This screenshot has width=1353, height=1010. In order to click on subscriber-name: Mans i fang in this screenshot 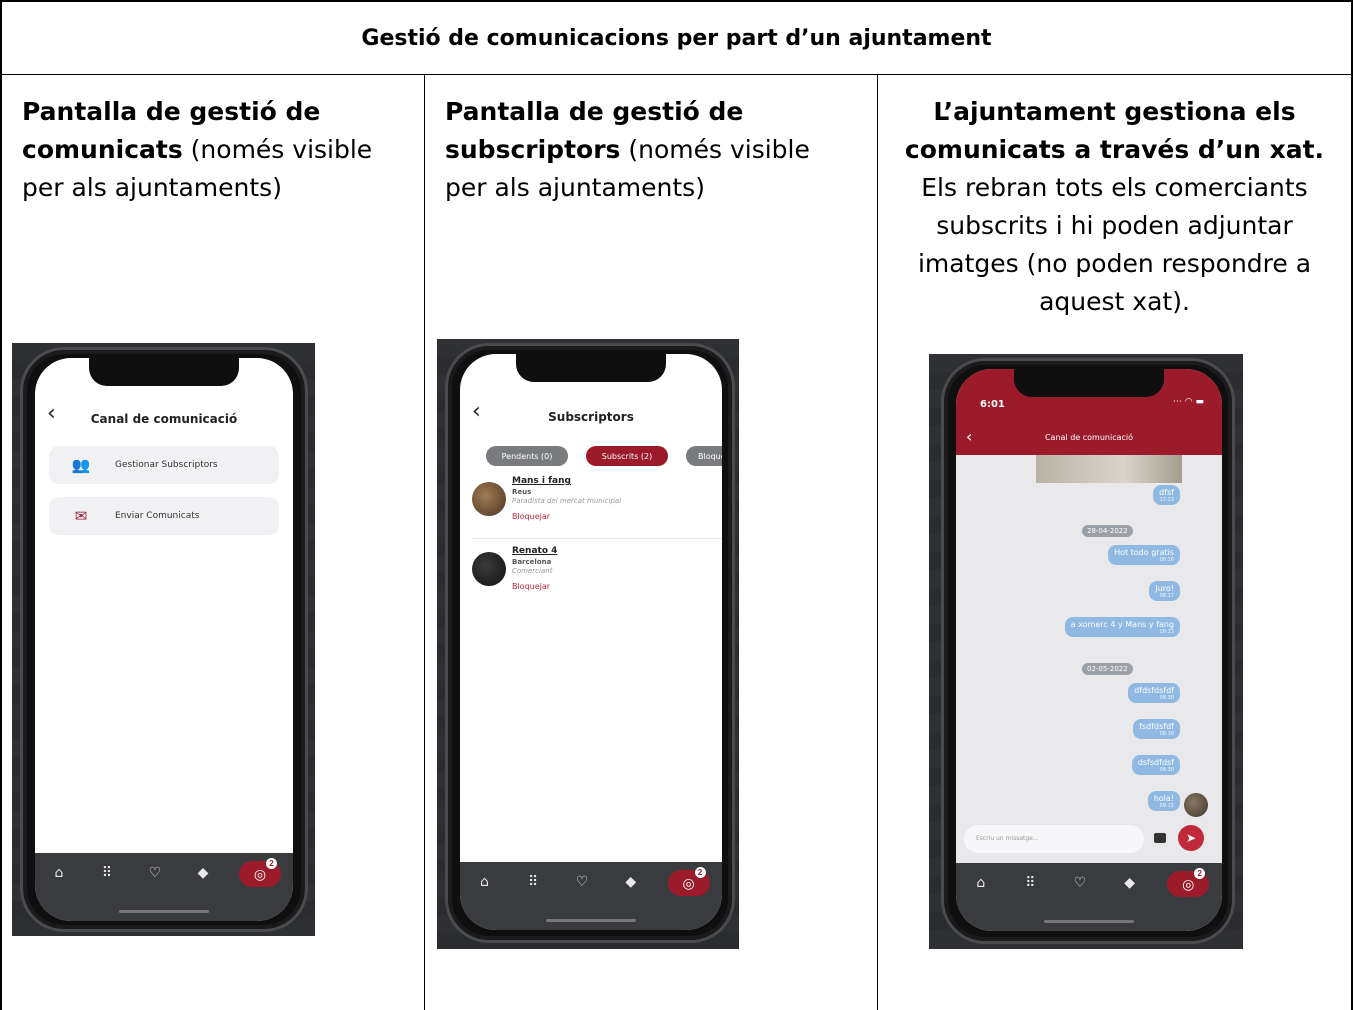, I will do `click(541, 481)`.